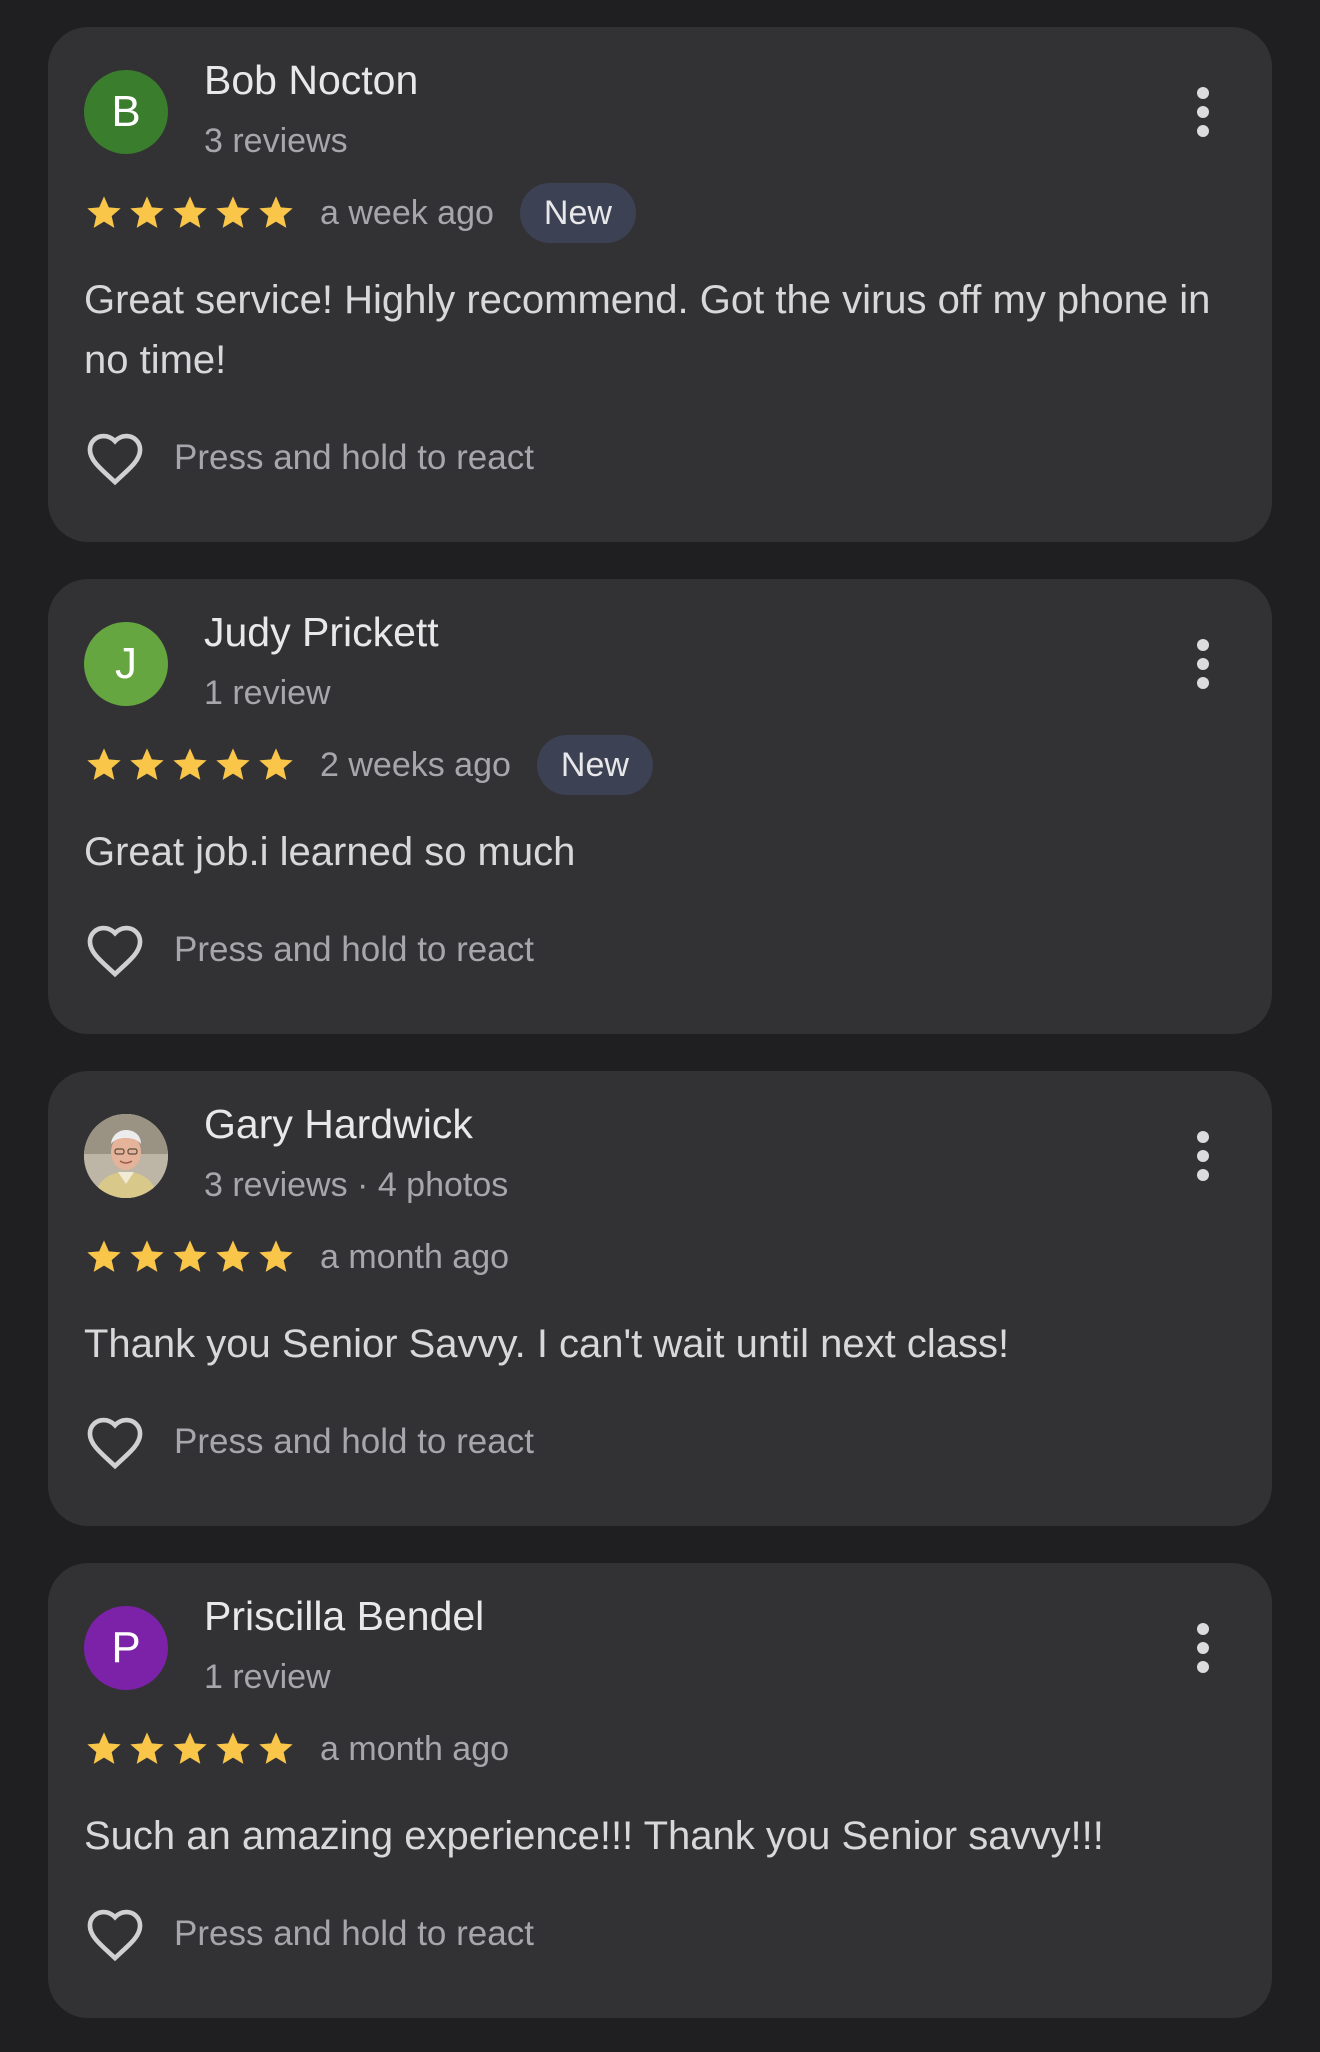 This screenshot has height=2052, width=1320. Describe the element at coordinates (126, 1648) in the screenshot. I see `avatar: P` at that location.